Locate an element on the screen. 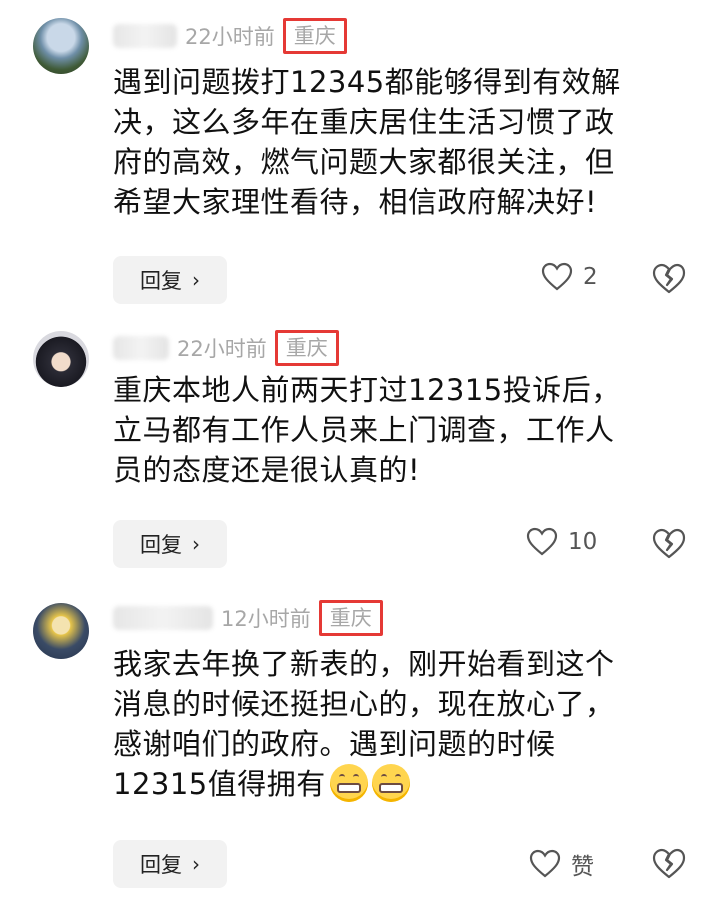  comment-time: 12小时前 is located at coordinates (266, 619).